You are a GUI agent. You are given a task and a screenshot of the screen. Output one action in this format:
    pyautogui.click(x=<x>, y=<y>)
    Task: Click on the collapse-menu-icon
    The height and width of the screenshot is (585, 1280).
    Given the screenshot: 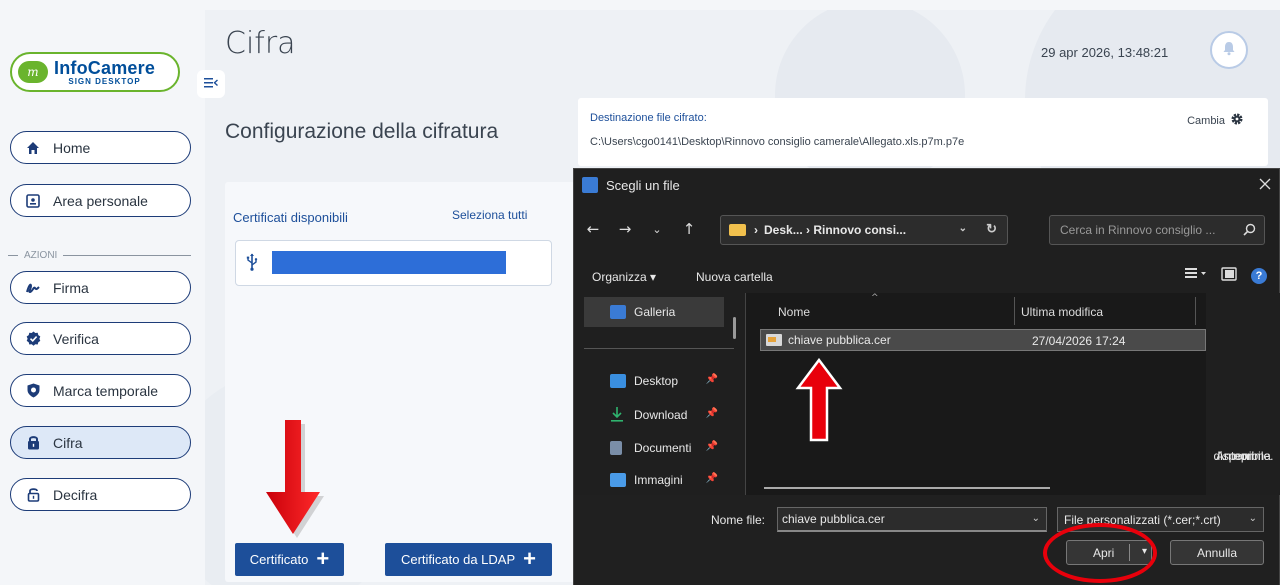 What is the action you would take?
    pyautogui.click(x=211, y=84)
    